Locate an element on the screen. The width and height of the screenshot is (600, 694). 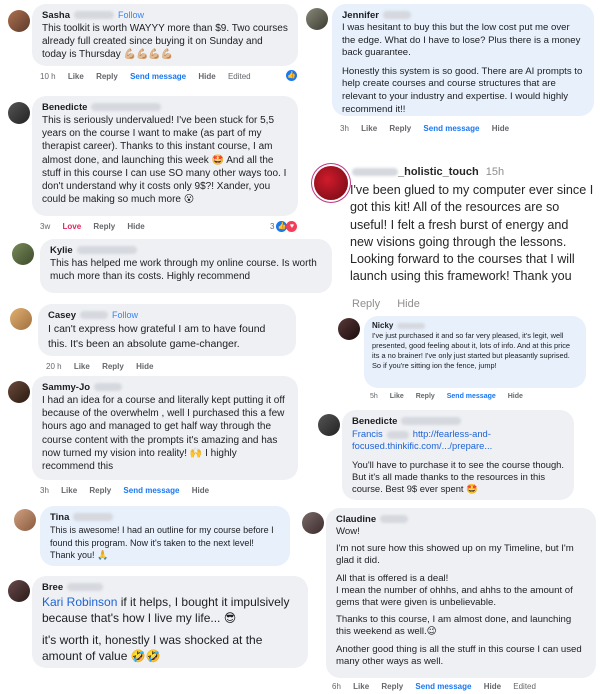
commenter-name: Jennifer is located at coordinates (360, 15).